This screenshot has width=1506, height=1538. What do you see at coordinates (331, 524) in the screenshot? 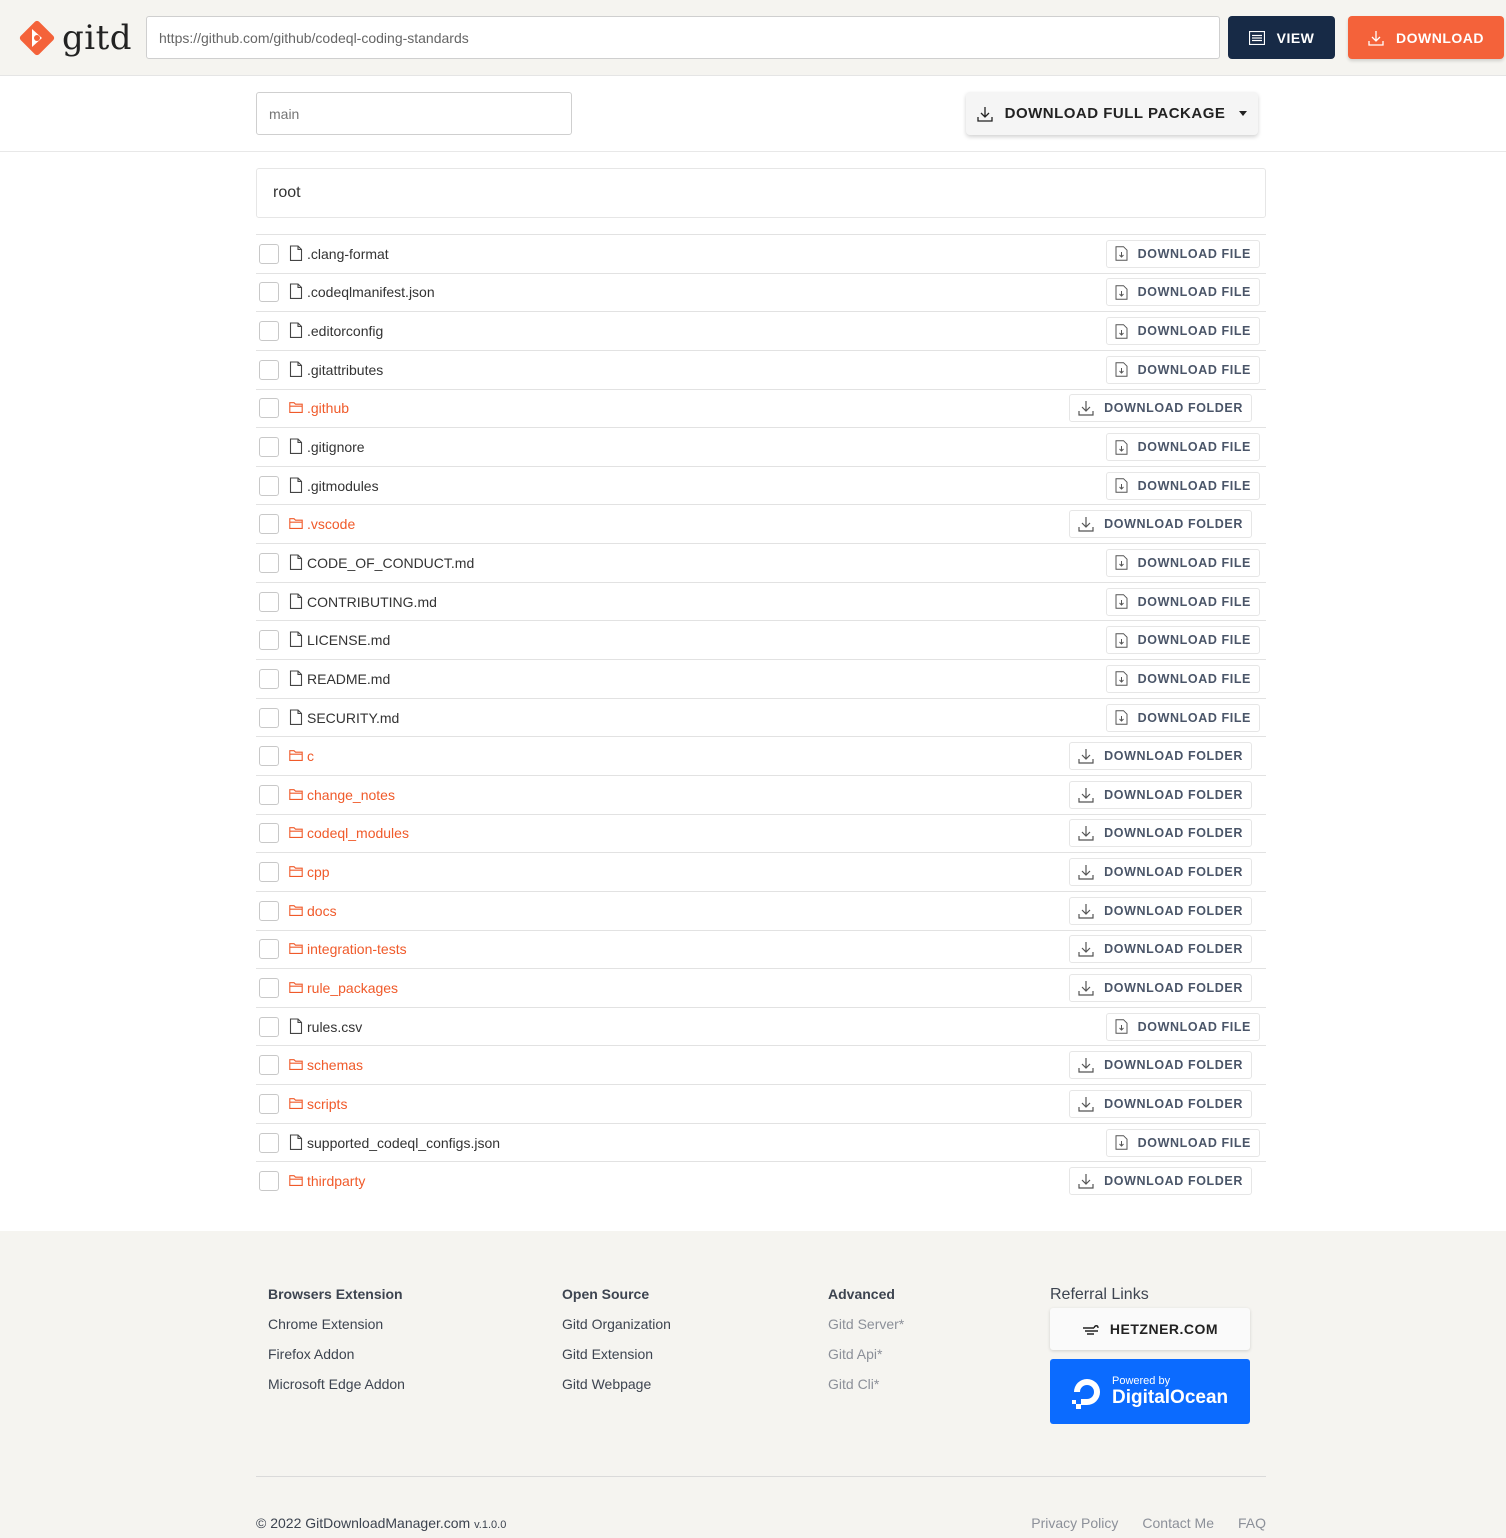
I see `entry-name: .vscode` at bounding box center [331, 524].